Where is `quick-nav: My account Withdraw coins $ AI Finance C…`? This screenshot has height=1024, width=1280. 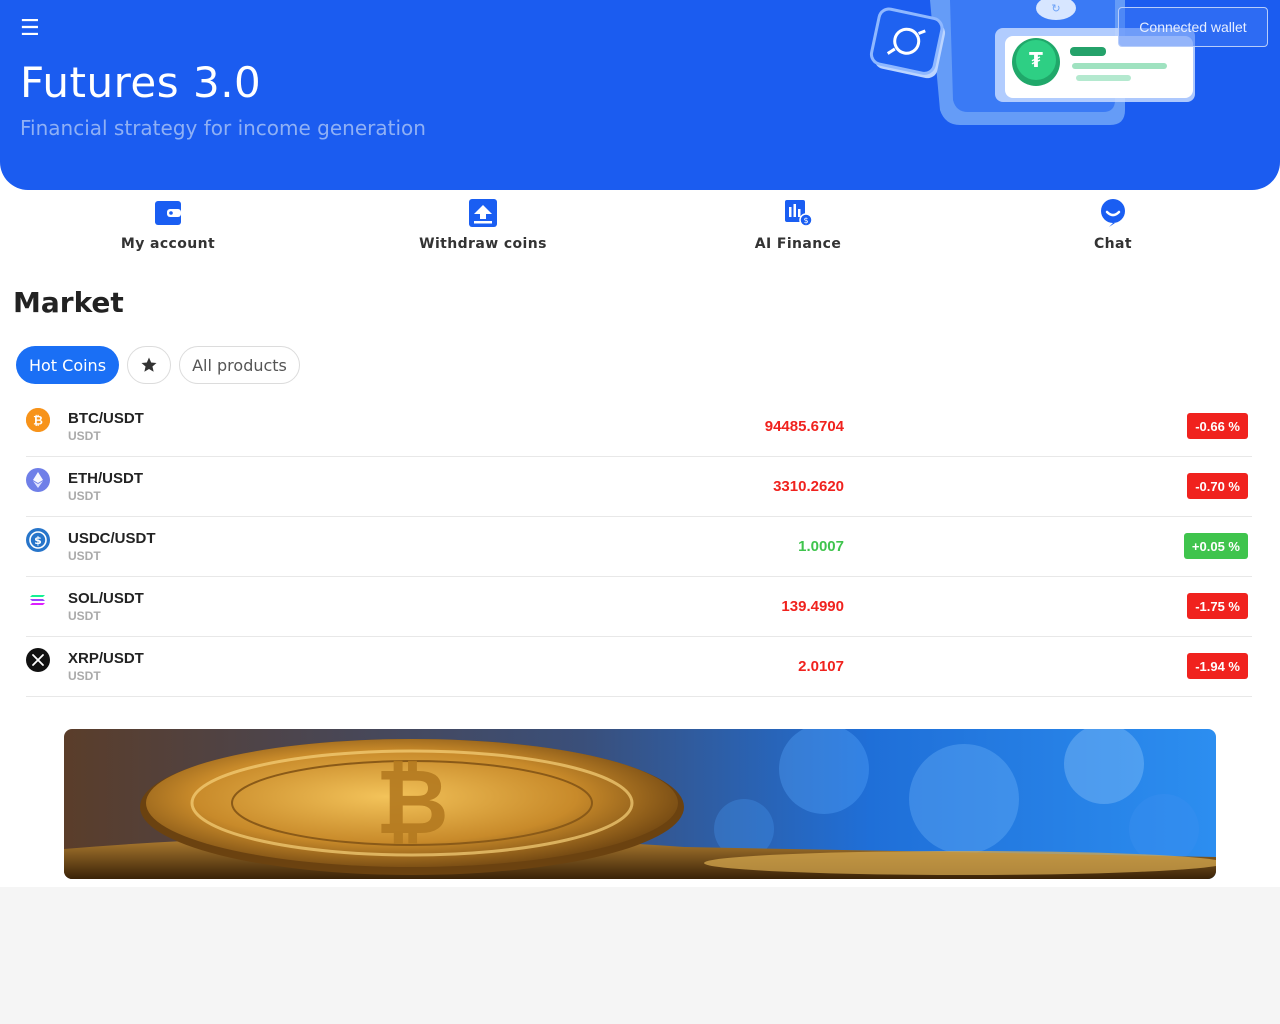
quick-nav: My account Withdraw coins $ AI Finance C… is located at coordinates (640, 229).